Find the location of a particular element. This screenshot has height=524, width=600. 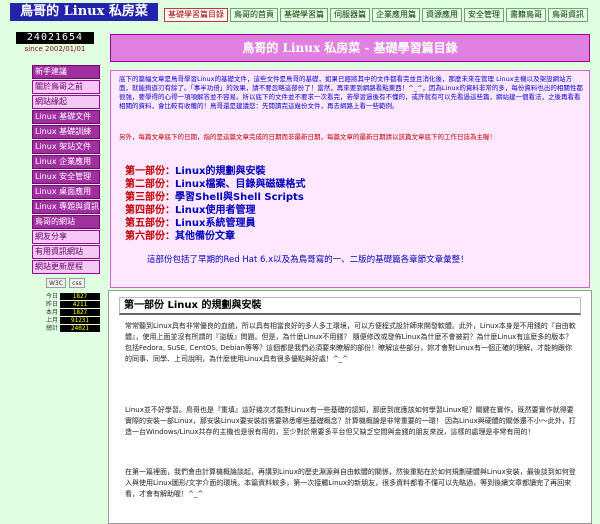

sidebar-item: 有用資訊網站 is located at coordinates (66, 252).